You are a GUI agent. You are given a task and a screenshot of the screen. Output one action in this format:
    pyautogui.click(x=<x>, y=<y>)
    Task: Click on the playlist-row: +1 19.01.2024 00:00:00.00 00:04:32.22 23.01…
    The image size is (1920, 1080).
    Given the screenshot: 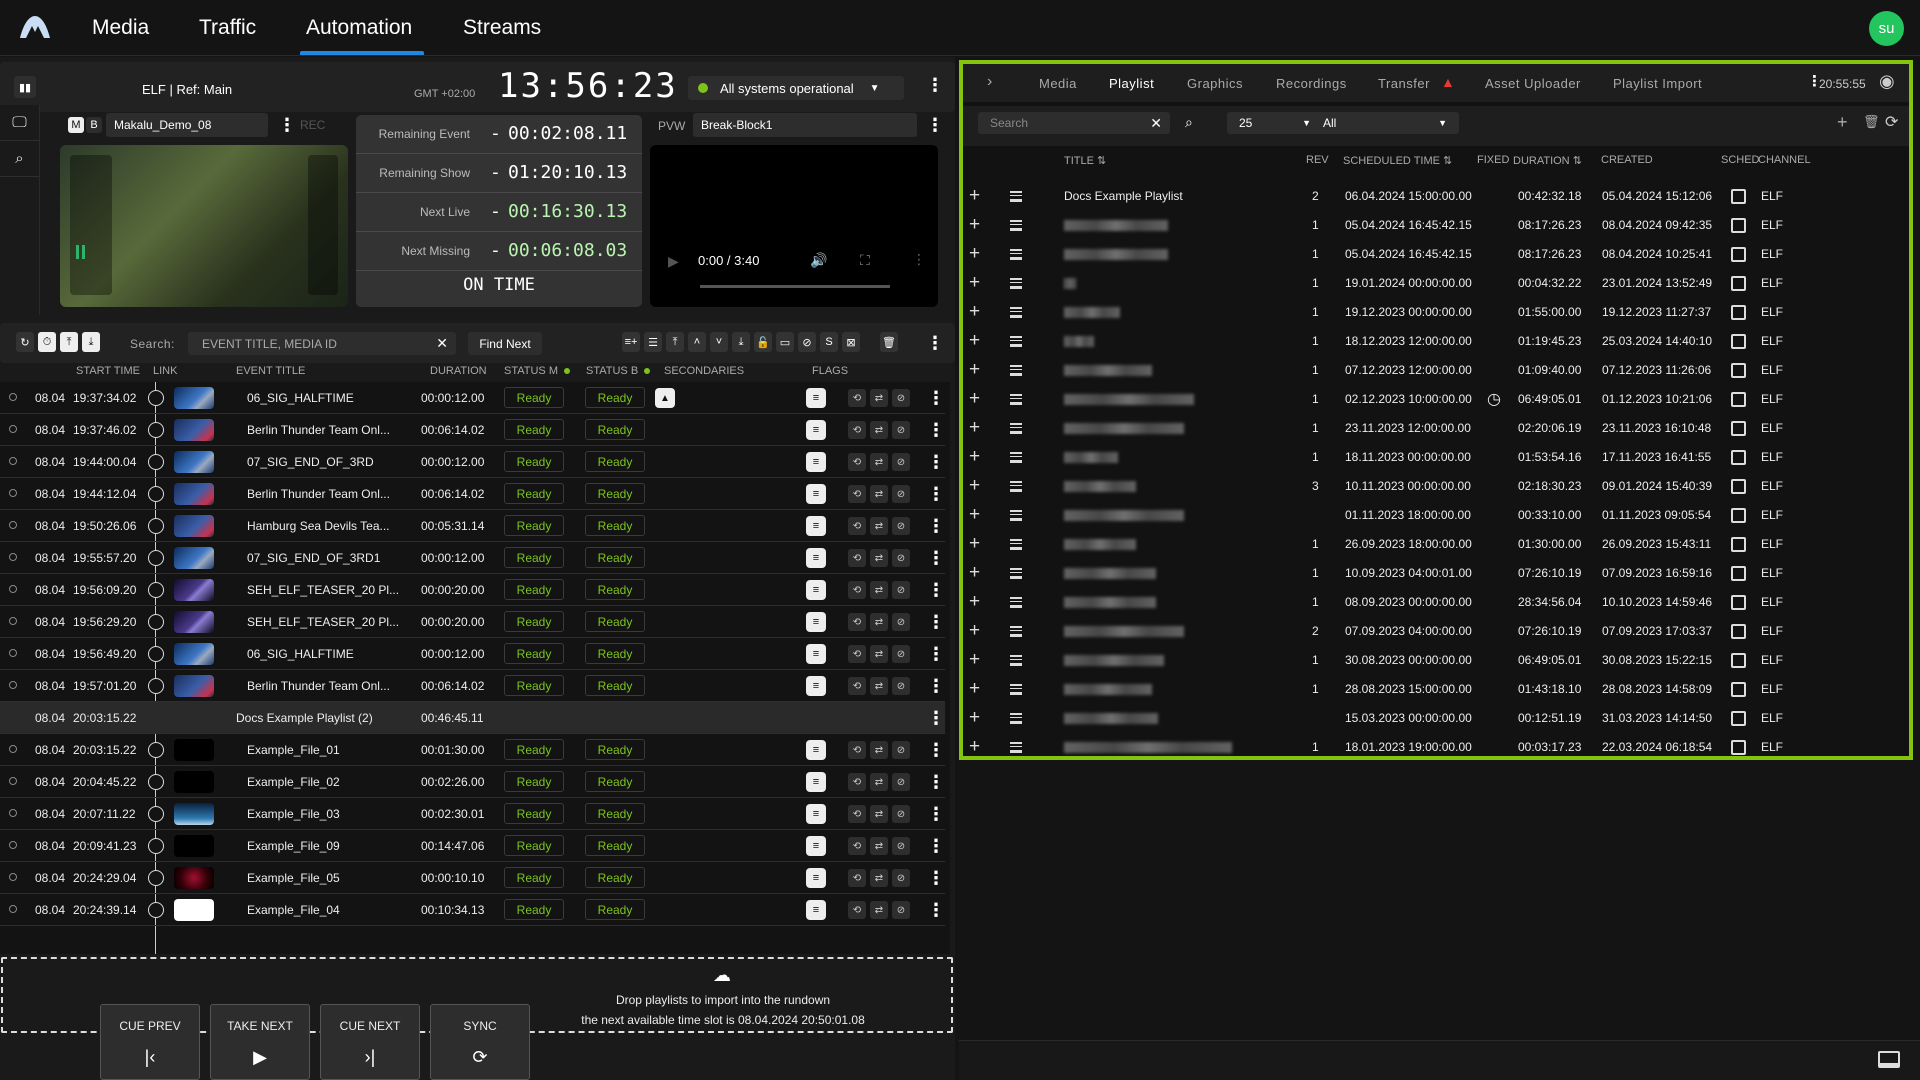 What is the action you would take?
    pyautogui.click(x=1436, y=283)
    